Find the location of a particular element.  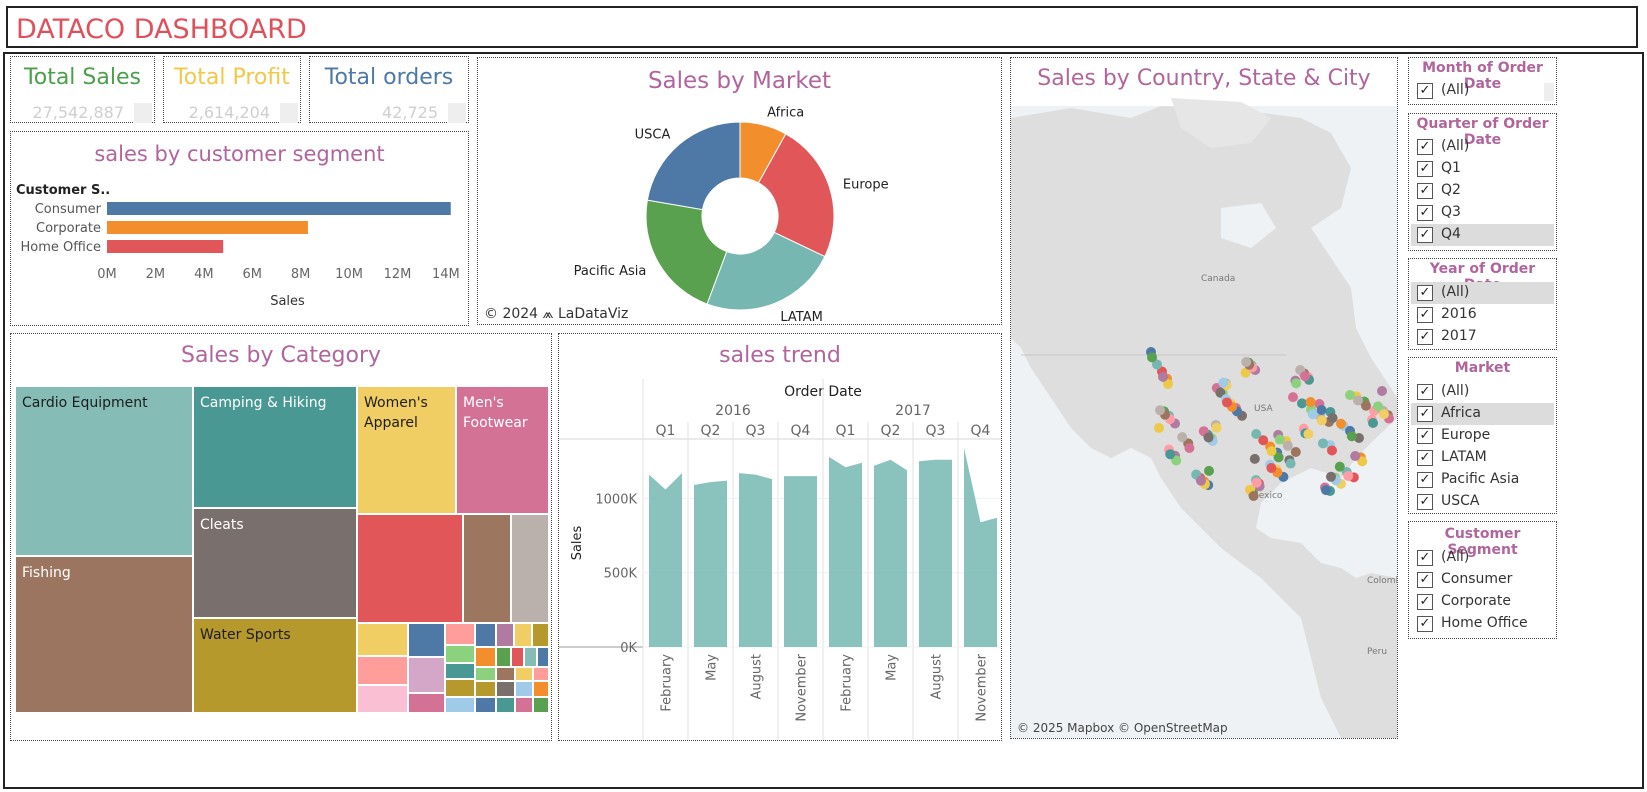

filter-option: ✓ Corporate is located at coordinates (1482, 602).